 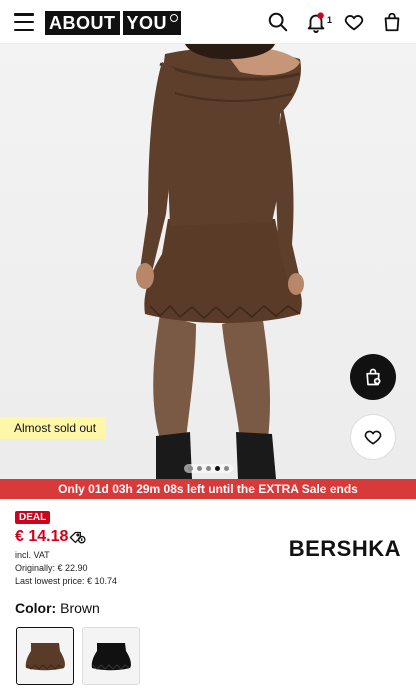 I want to click on brown-skirt-thumbnail, so click(x=45, y=657).